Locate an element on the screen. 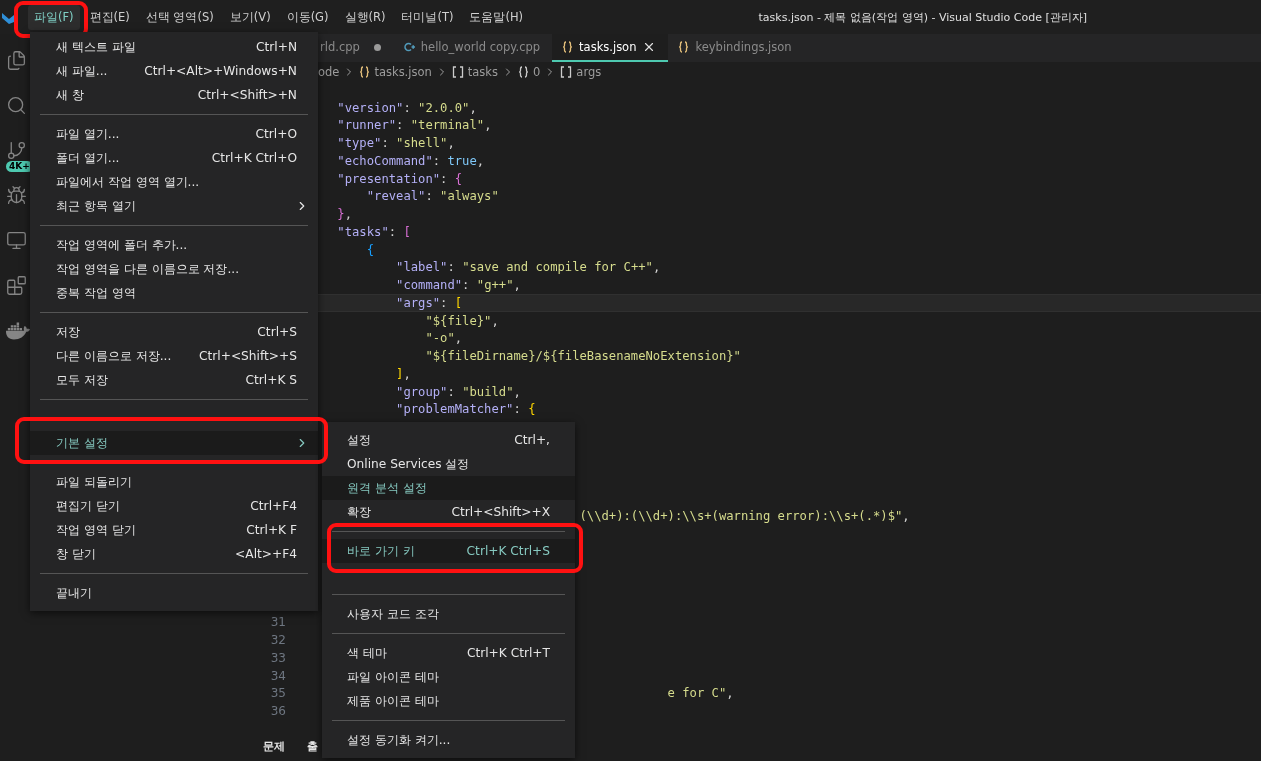 This screenshot has height=761, width=1261. menu-bar-item: 터미널(T) is located at coordinates (427, 17).